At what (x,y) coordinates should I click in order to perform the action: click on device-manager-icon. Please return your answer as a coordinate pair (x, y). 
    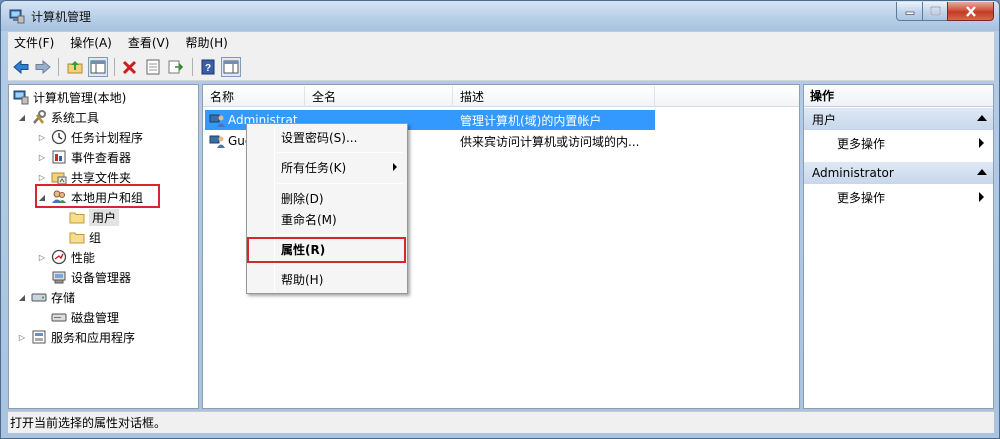
    Looking at the image, I should click on (59, 277).